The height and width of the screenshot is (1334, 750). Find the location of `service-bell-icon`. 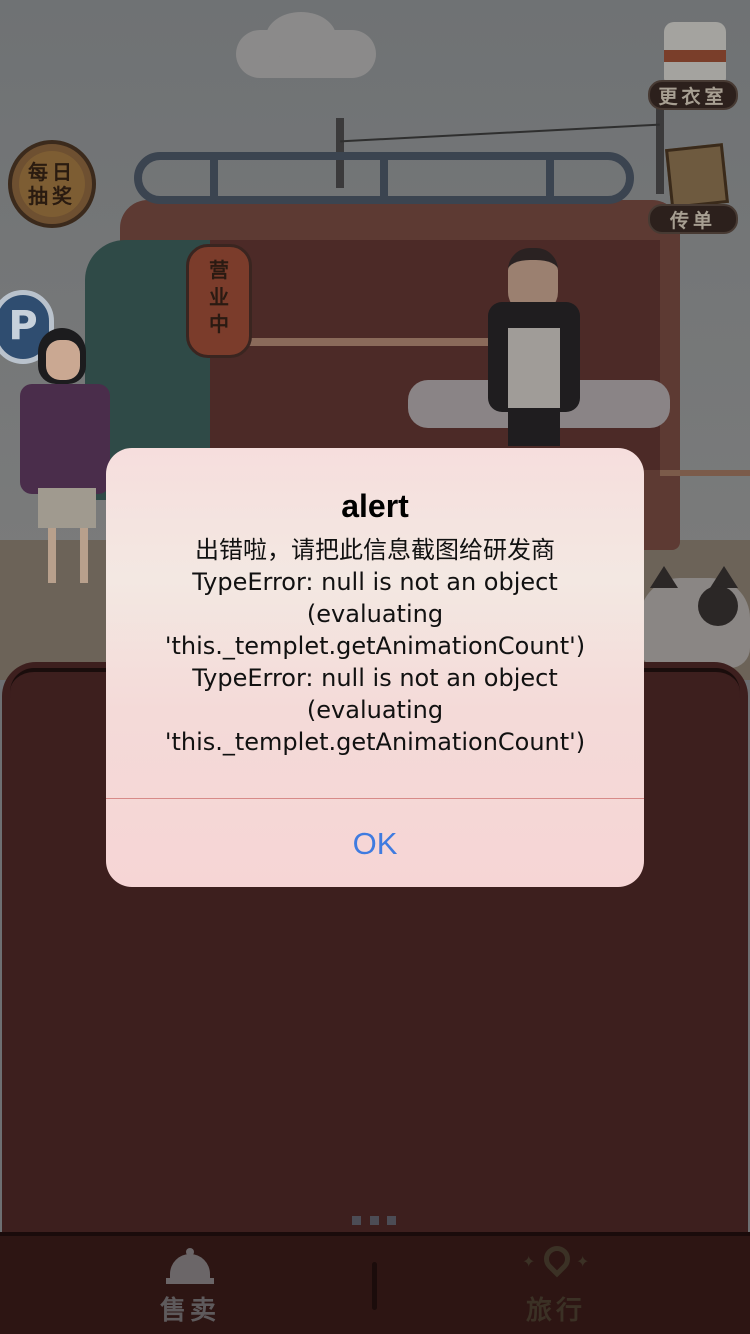

service-bell-icon is located at coordinates (190, 1268).